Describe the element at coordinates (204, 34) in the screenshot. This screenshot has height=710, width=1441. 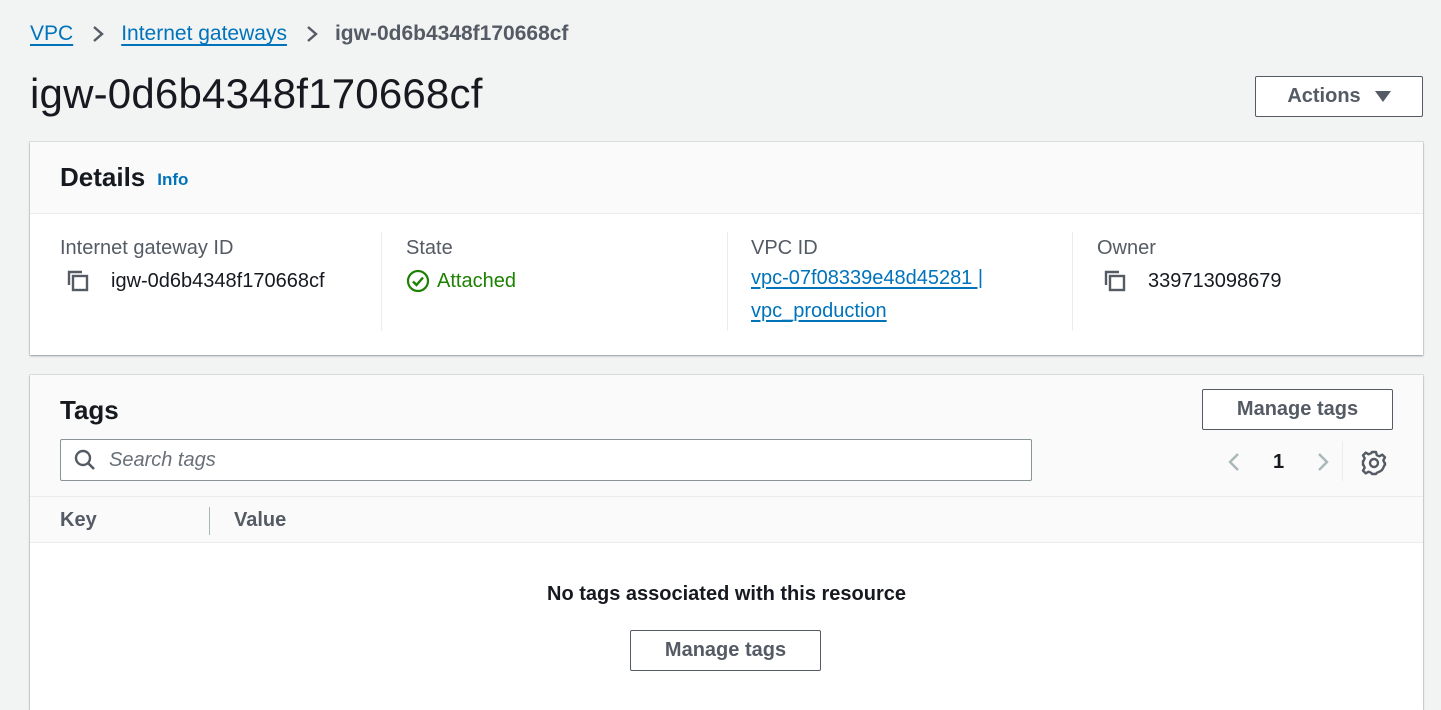
I see `breadcrumb-link-internet-gateways: Internet gateways` at that location.